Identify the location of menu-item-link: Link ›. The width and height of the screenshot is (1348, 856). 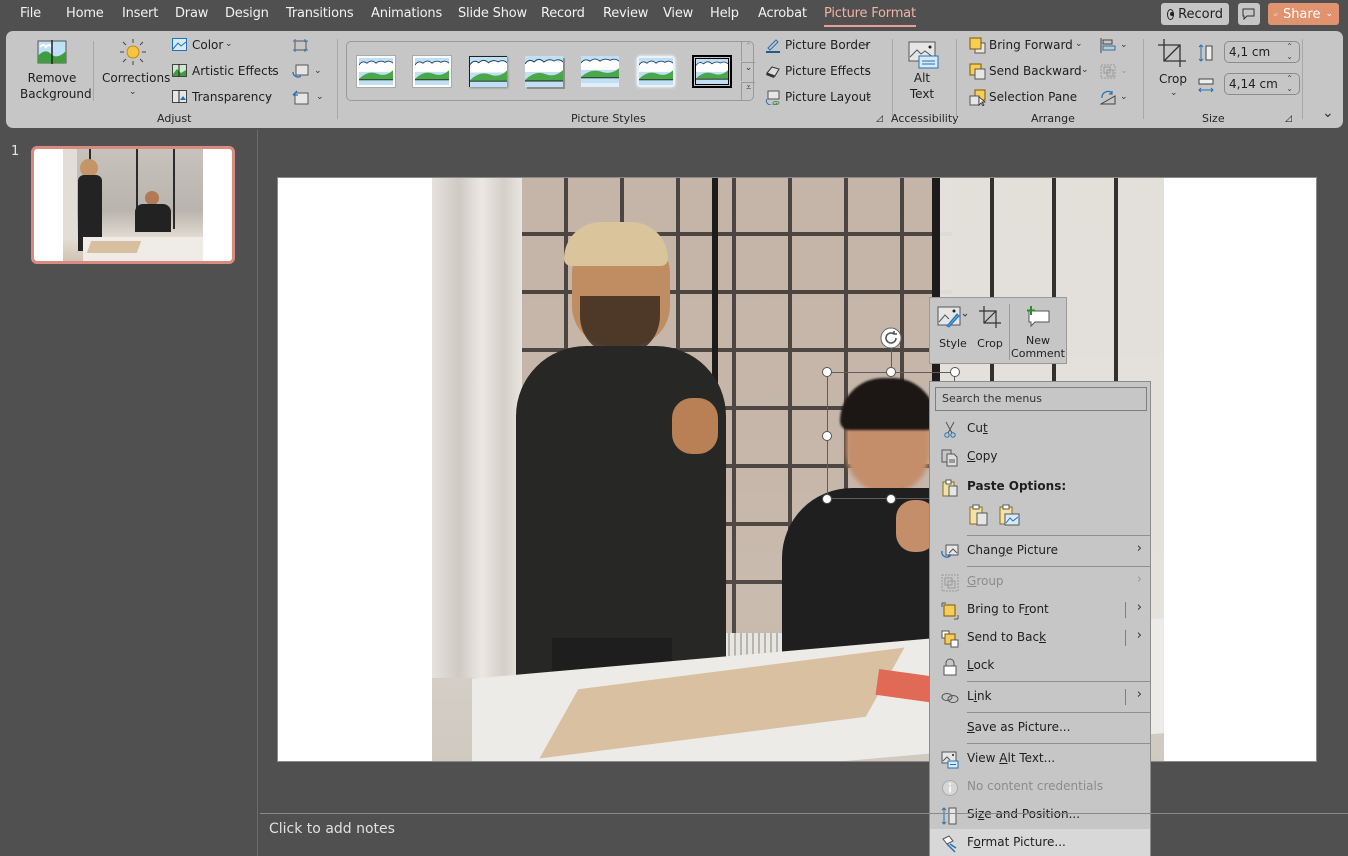
(1040, 697).